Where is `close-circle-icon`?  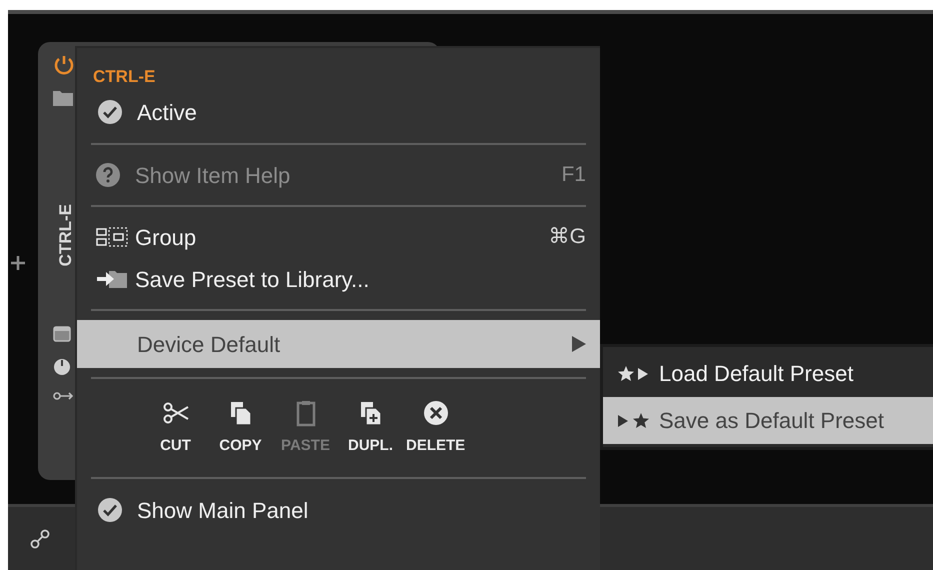 close-circle-icon is located at coordinates (436, 412).